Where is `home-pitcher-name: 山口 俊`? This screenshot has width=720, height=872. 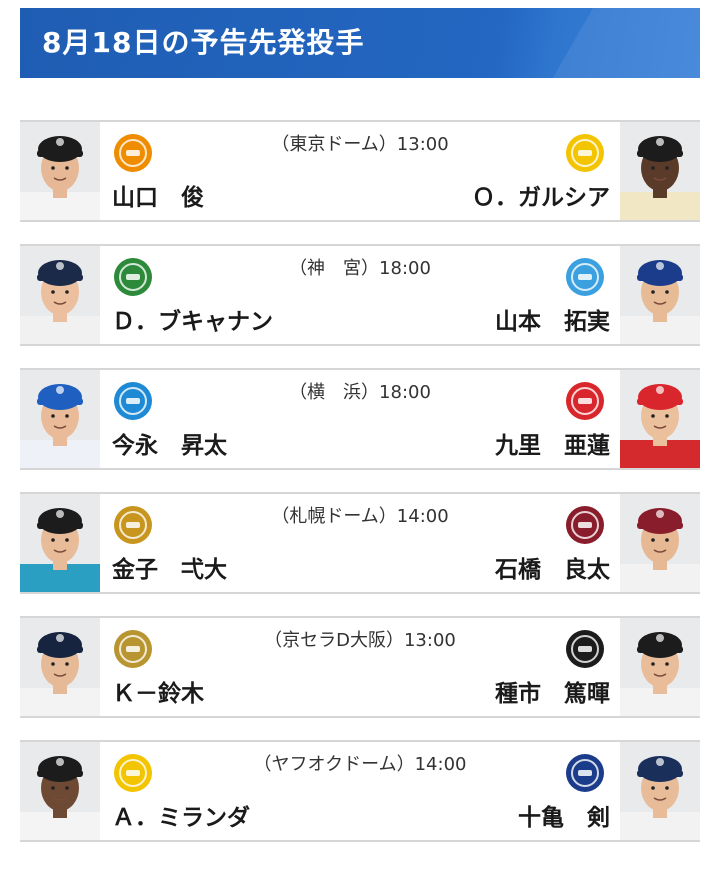 home-pitcher-name: 山口 俊 is located at coordinates (158, 198).